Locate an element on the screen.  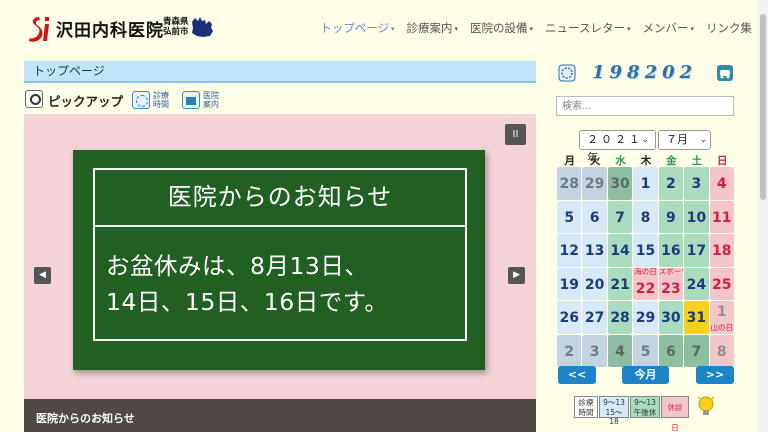
day-number: 24 is located at coordinates (696, 284).